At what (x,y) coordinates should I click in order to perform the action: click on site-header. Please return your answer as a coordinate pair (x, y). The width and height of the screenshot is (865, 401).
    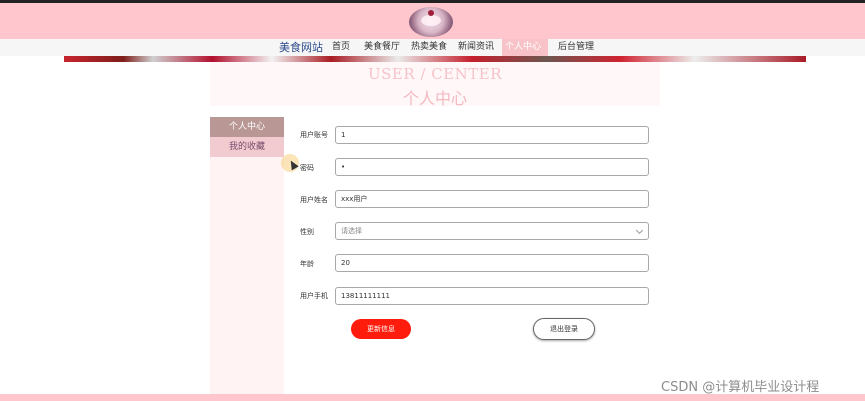
    Looking at the image, I should click on (432, 21).